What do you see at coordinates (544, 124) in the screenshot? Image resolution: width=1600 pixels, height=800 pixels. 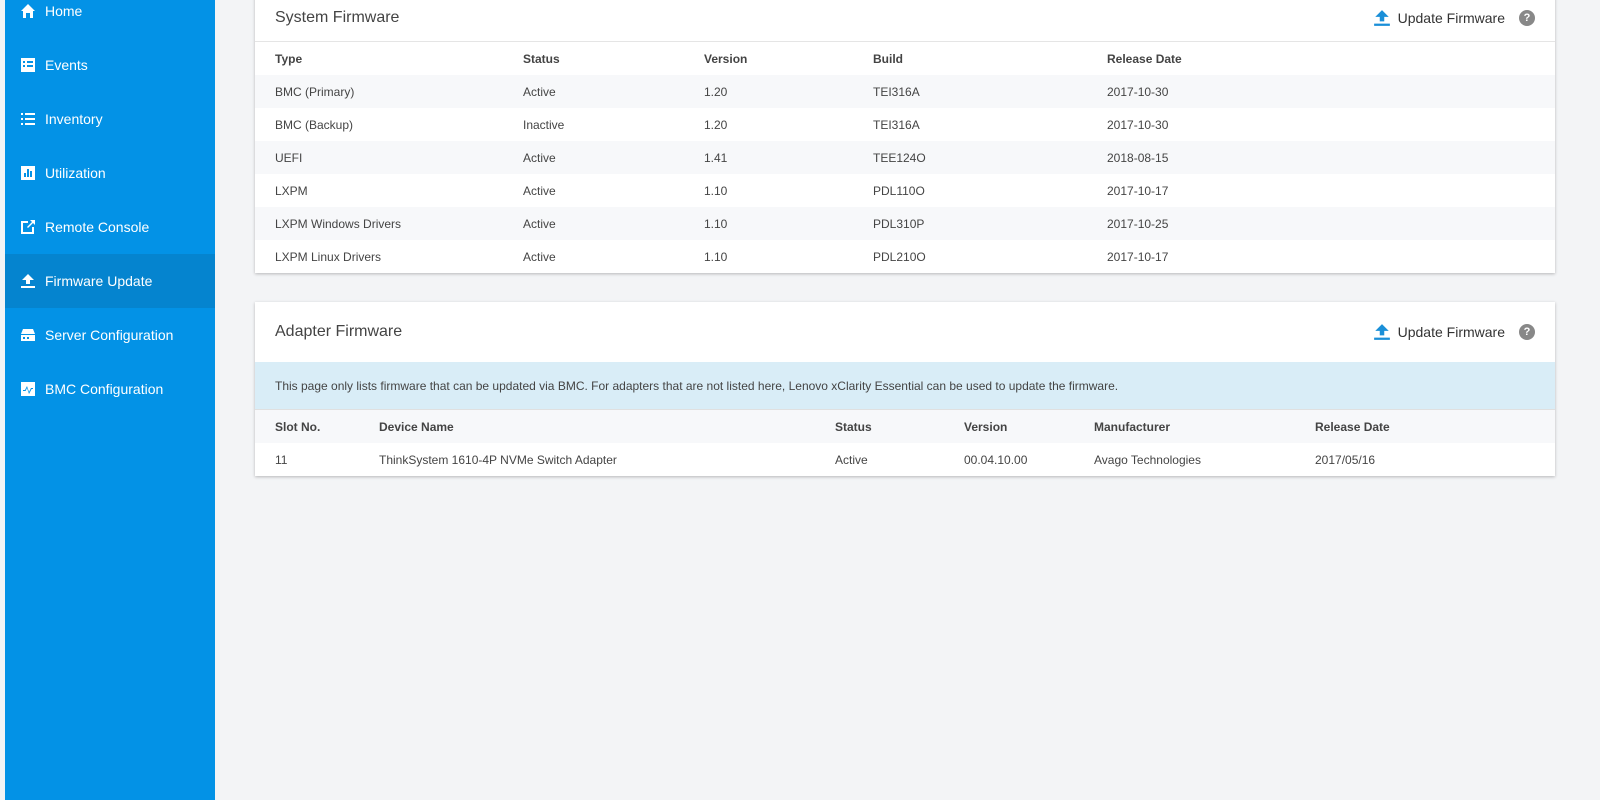 I see `cell-status: Inactive` at bounding box center [544, 124].